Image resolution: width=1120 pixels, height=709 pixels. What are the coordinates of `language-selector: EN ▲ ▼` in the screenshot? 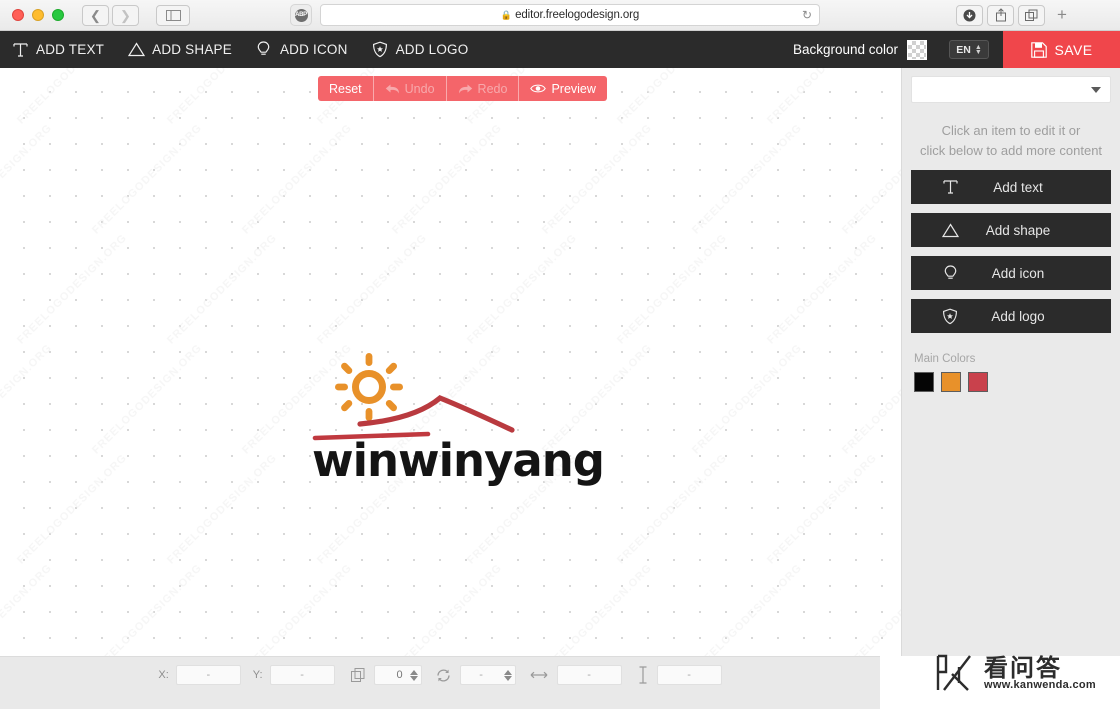 It's located at (969, 49).